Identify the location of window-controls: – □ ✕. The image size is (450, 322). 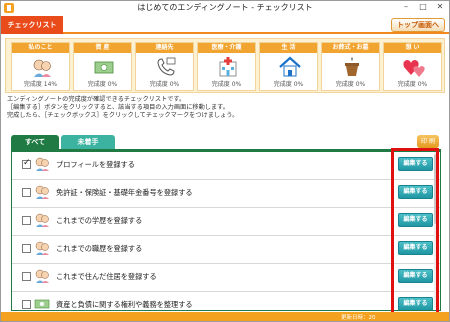
(423, 6).